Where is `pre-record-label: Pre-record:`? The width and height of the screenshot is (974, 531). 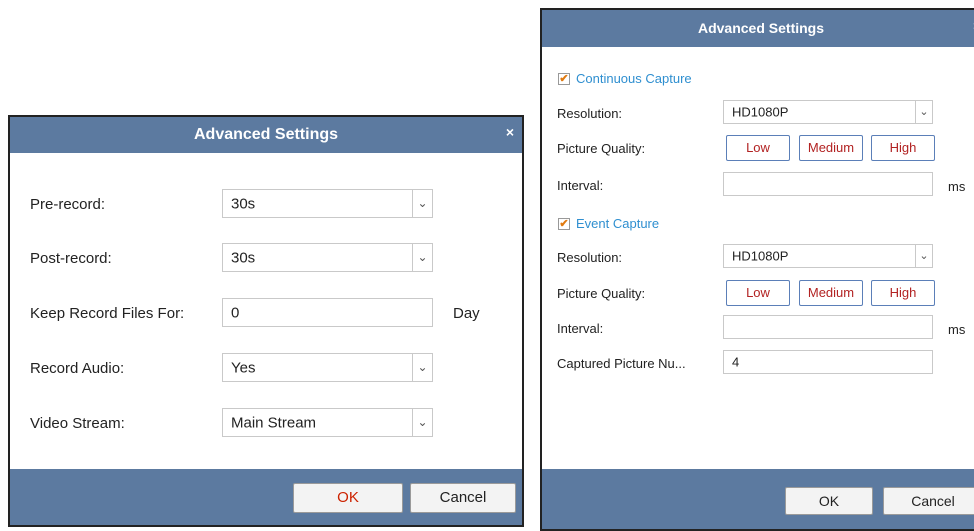
pre-record-label: Pre-record: is located at coordinates (68, 204).